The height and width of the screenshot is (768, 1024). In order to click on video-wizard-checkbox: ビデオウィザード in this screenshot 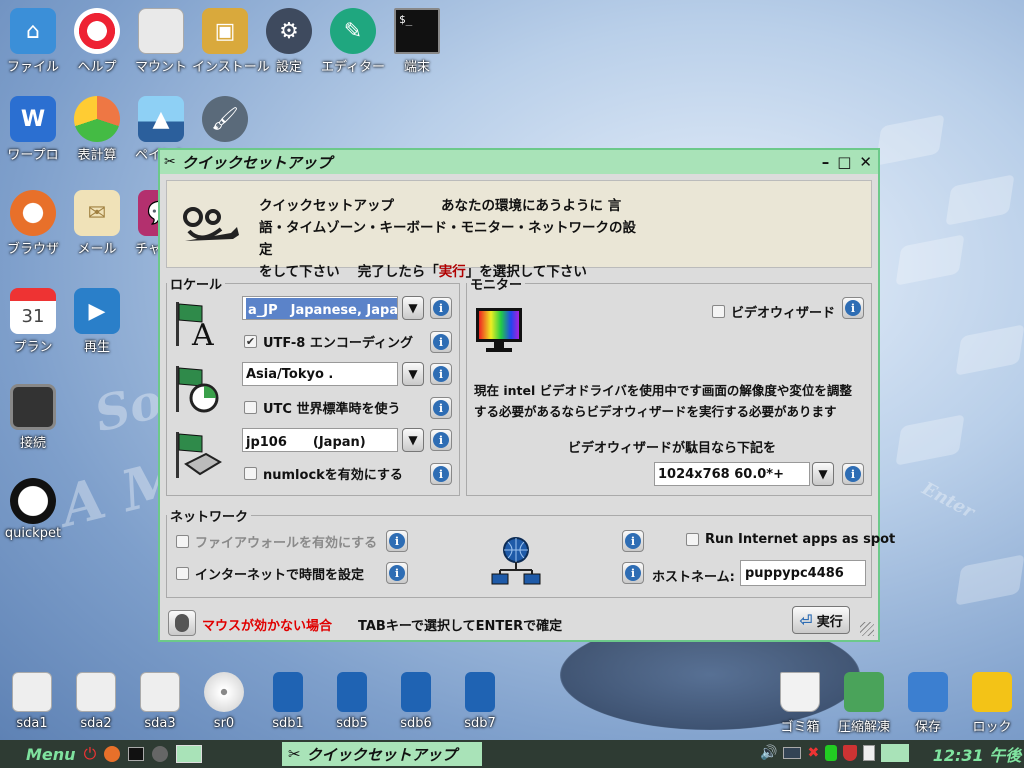, I will do `click(773, 311)`.